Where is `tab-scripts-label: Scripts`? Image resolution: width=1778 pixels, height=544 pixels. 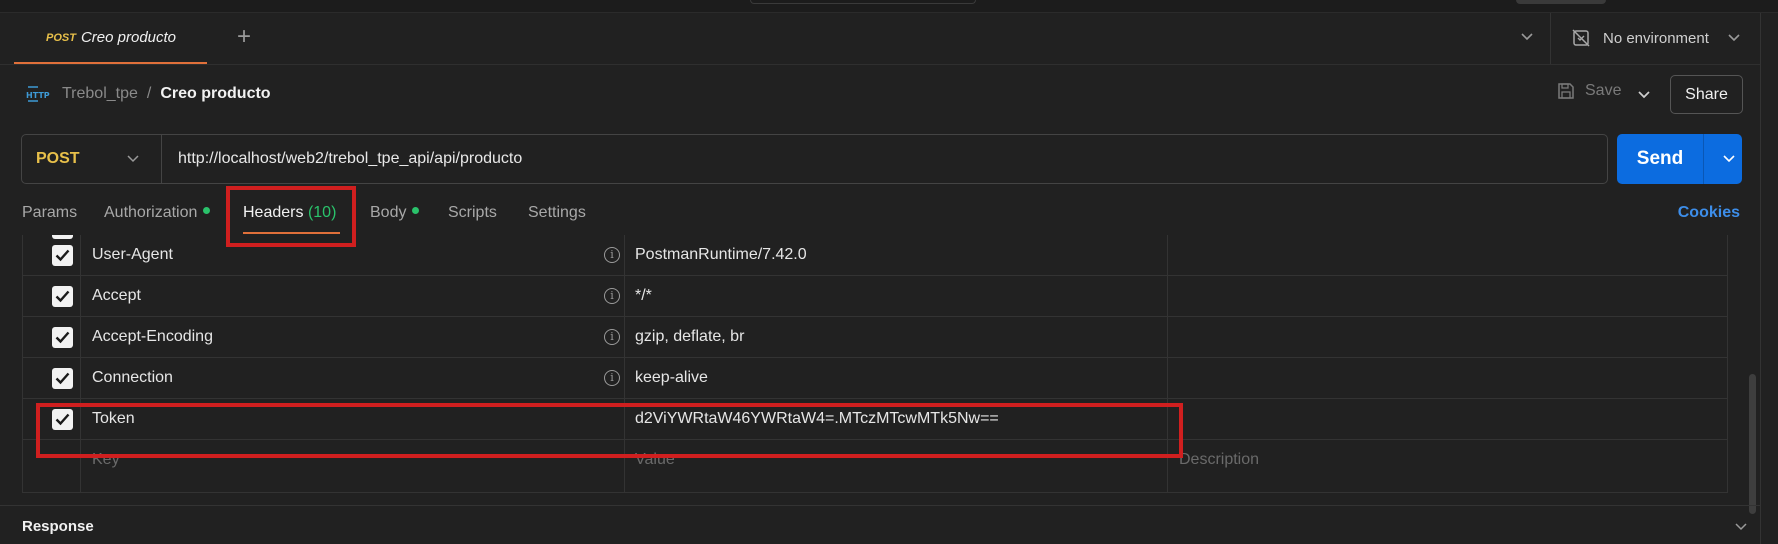 tab-scripts-label: Scripts is located at coordinates (472, 212).